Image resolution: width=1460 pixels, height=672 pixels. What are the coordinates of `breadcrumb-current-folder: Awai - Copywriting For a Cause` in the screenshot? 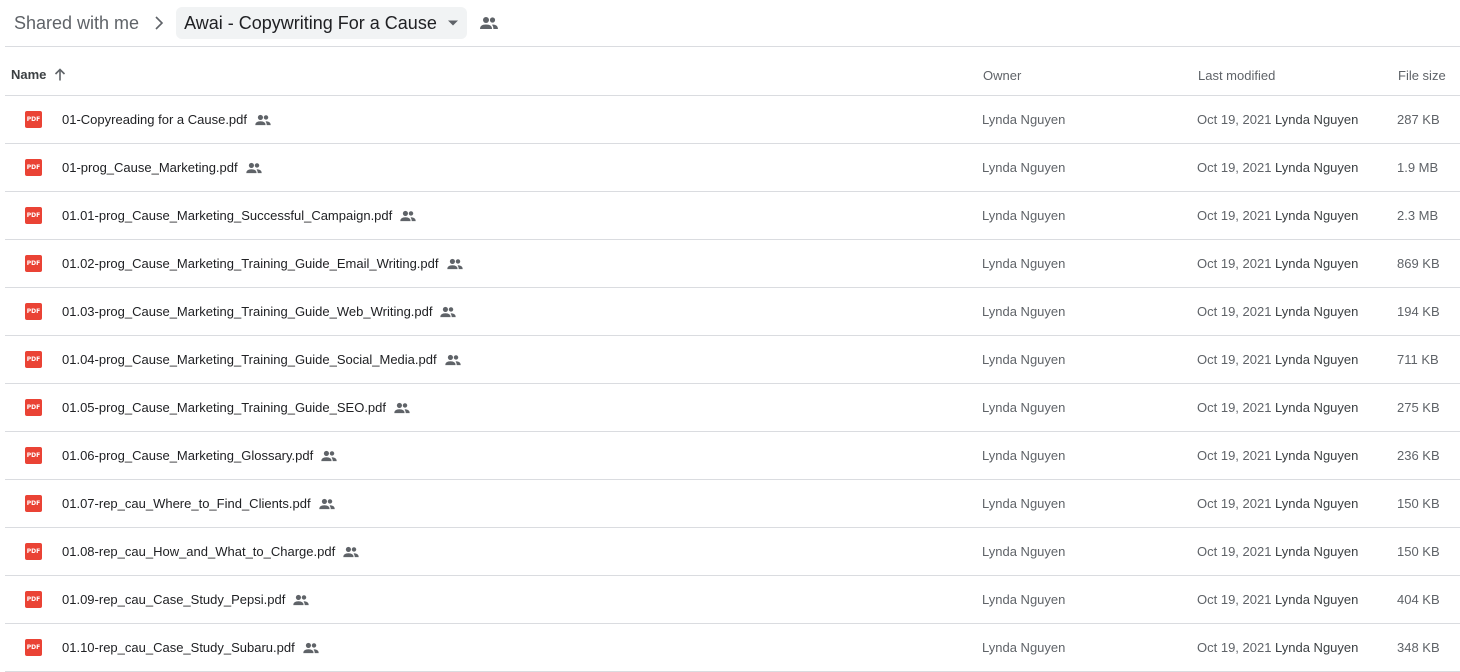 It's located at (321, 23).